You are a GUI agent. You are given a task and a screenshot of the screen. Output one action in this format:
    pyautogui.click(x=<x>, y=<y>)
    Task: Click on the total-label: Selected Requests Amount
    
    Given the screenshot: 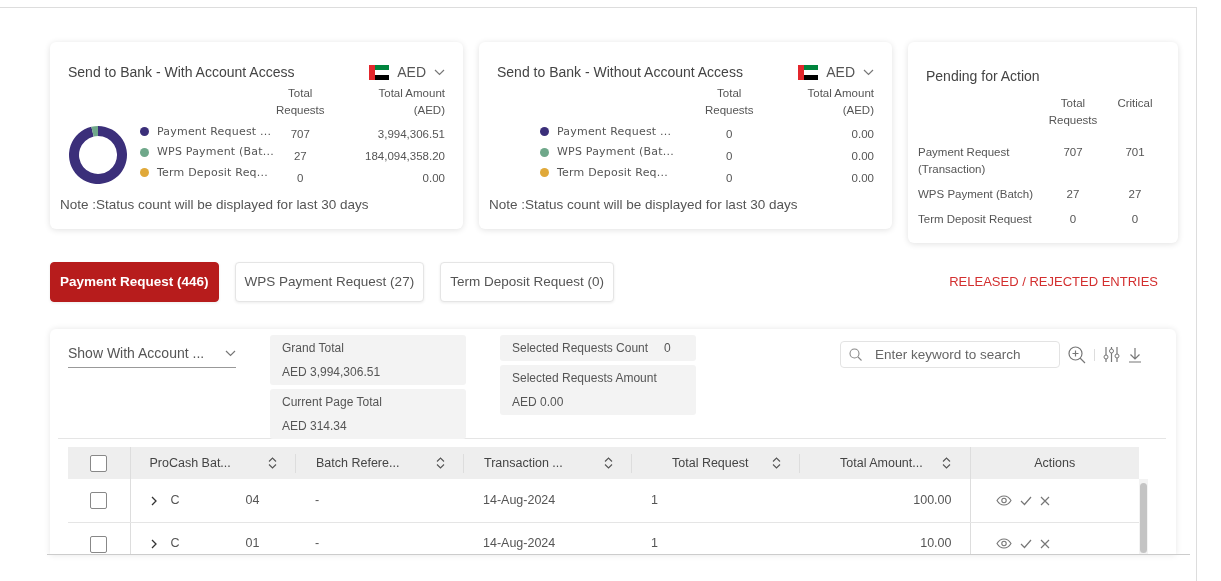 What is the action you would take?
    pyautogui.click(x=585, y=379)
    